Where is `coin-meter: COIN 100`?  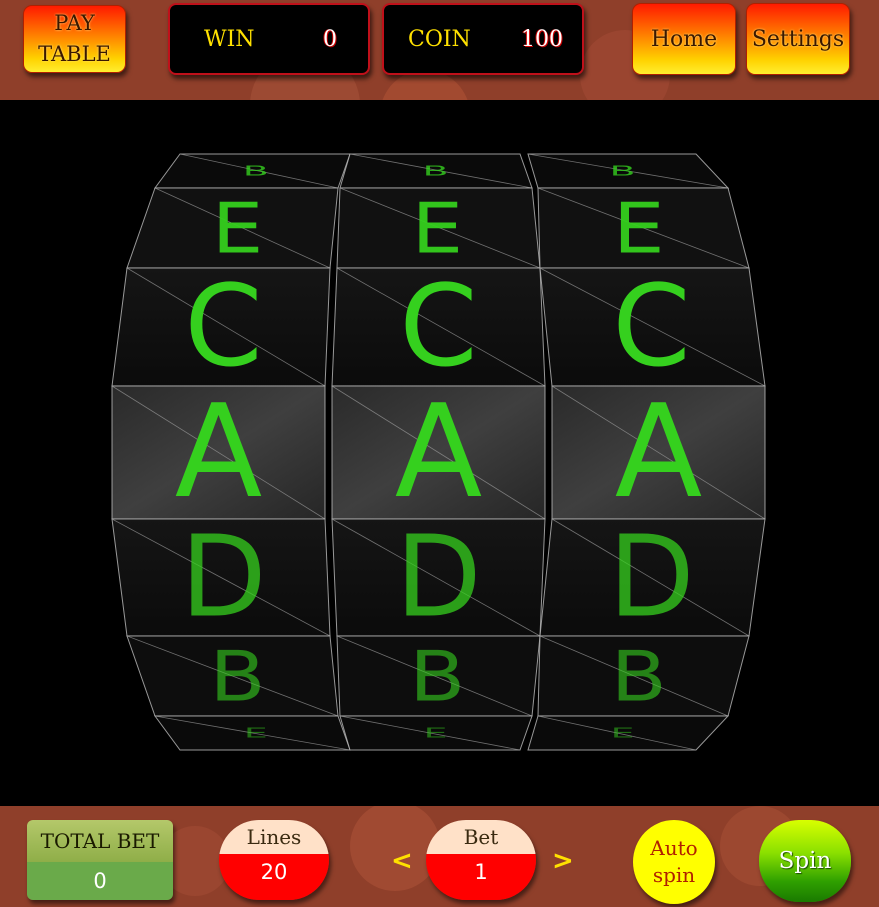 coin-meter: COIN 100 is located at coordinates (483, 39).